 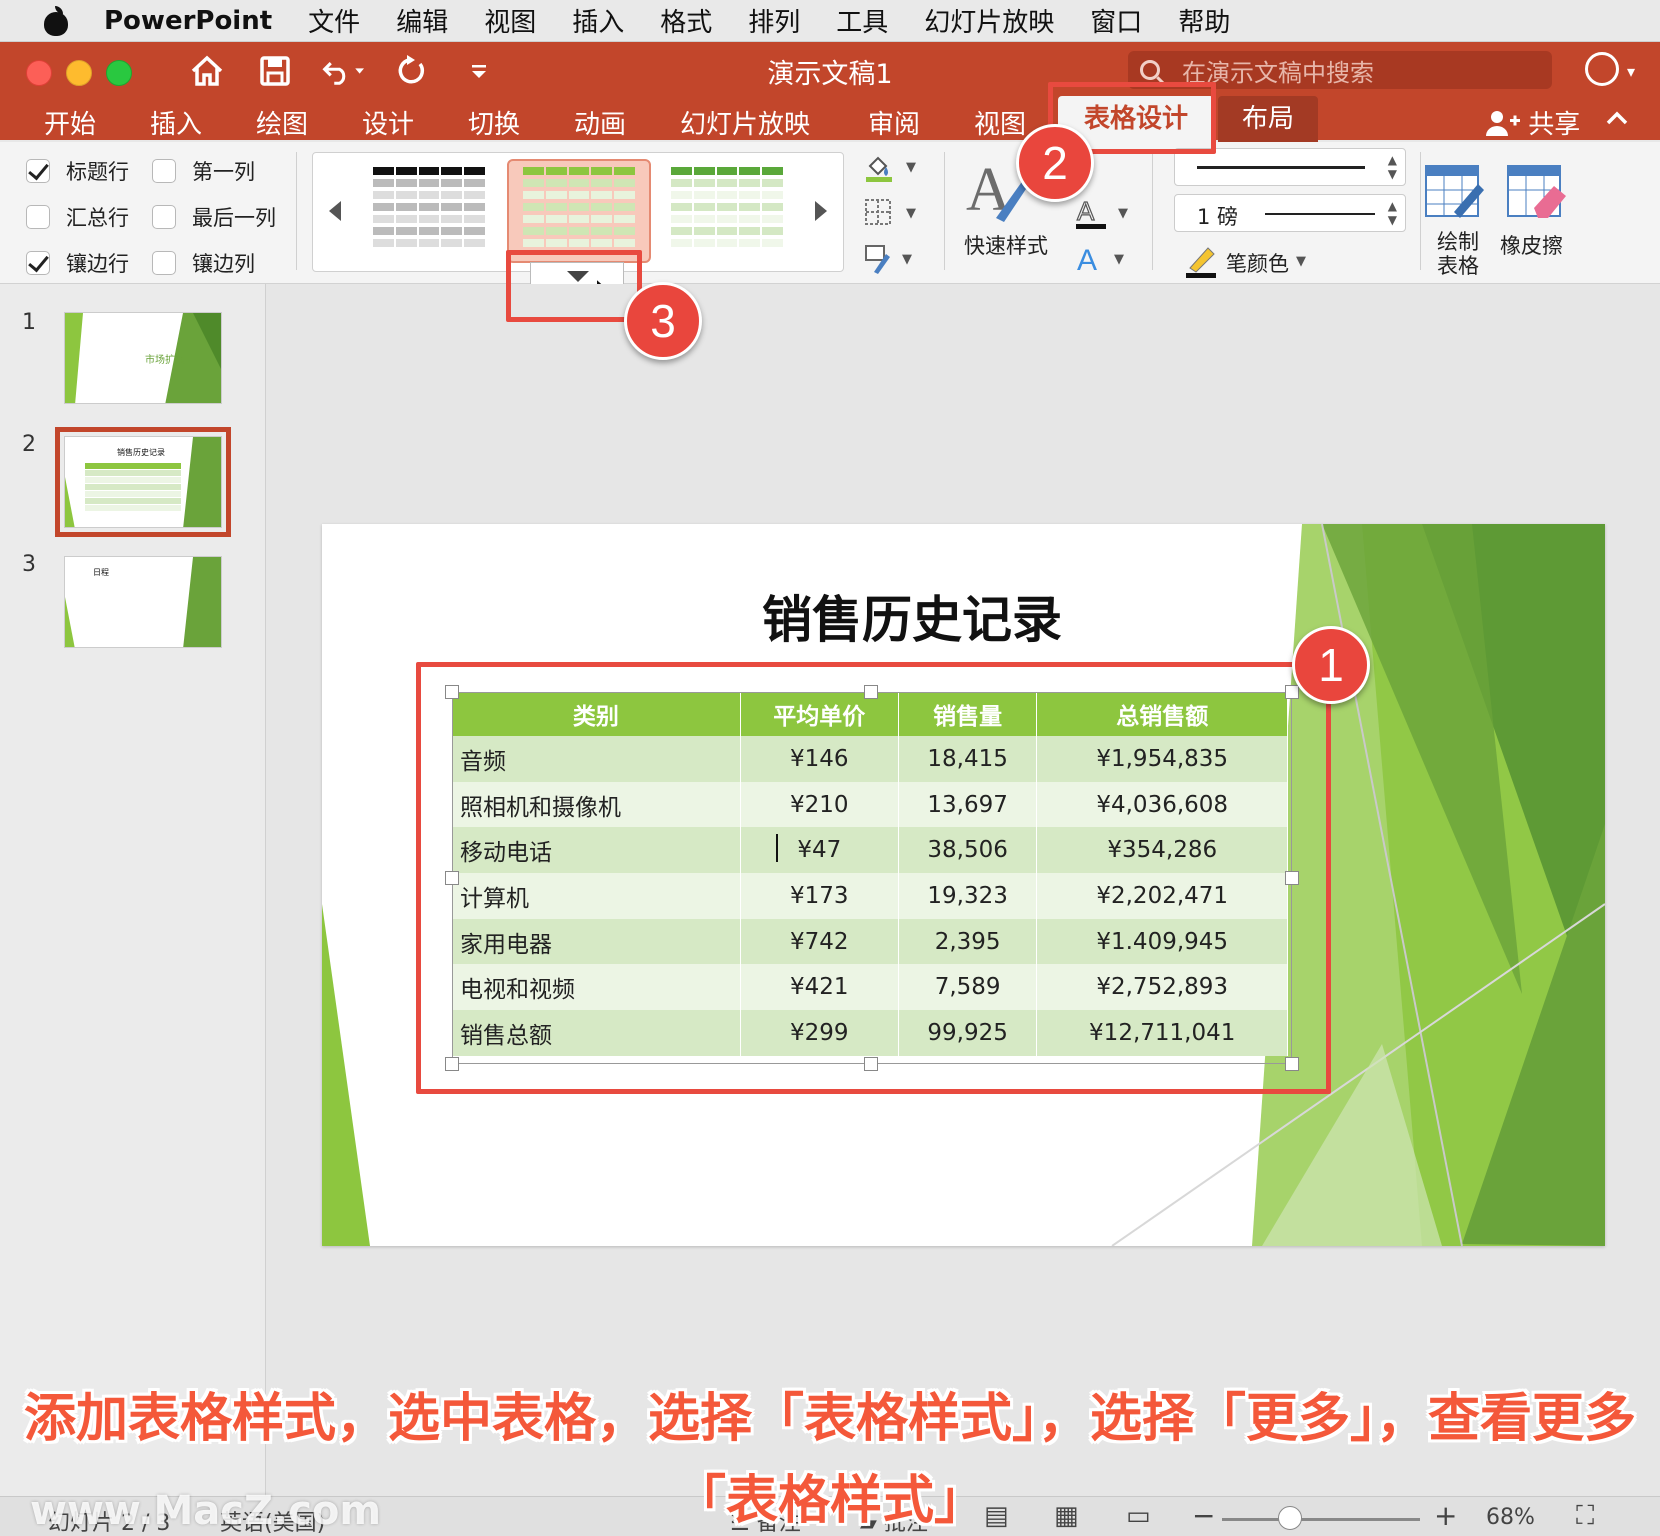 What do you see at coordinates (1006, 245) in the screenshot?
I see `quick-styles-label: 快速样式` at bounding box center [1006, 245].